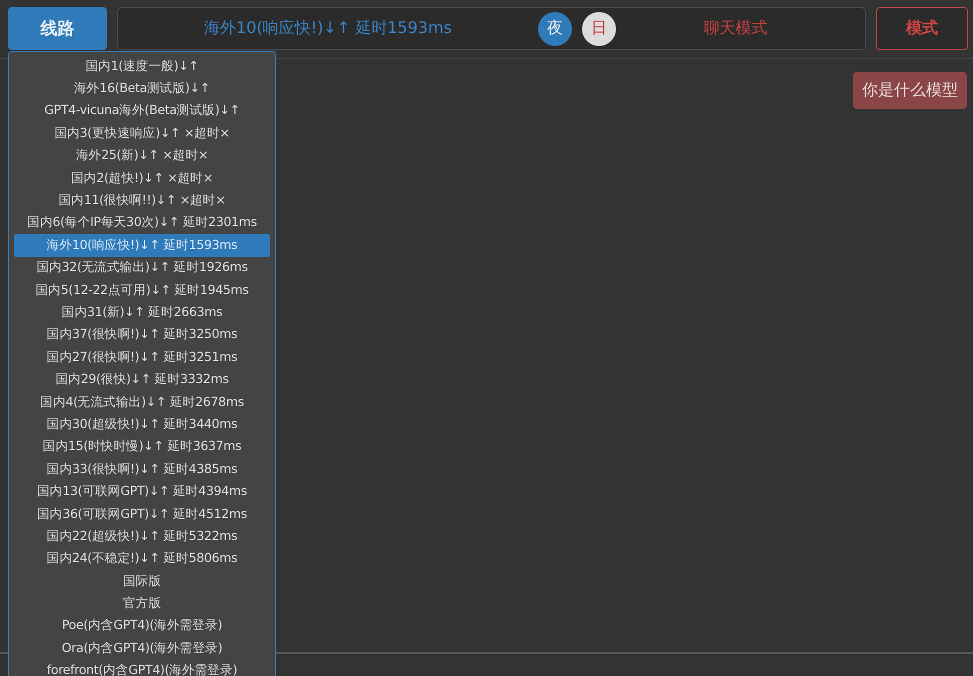  What do you see at coordinates (142, 536) in the screenshot?
I see `route-option: 国内22(超级快!)↓↑ 延时5322ms` at bounding box center [142, 536].